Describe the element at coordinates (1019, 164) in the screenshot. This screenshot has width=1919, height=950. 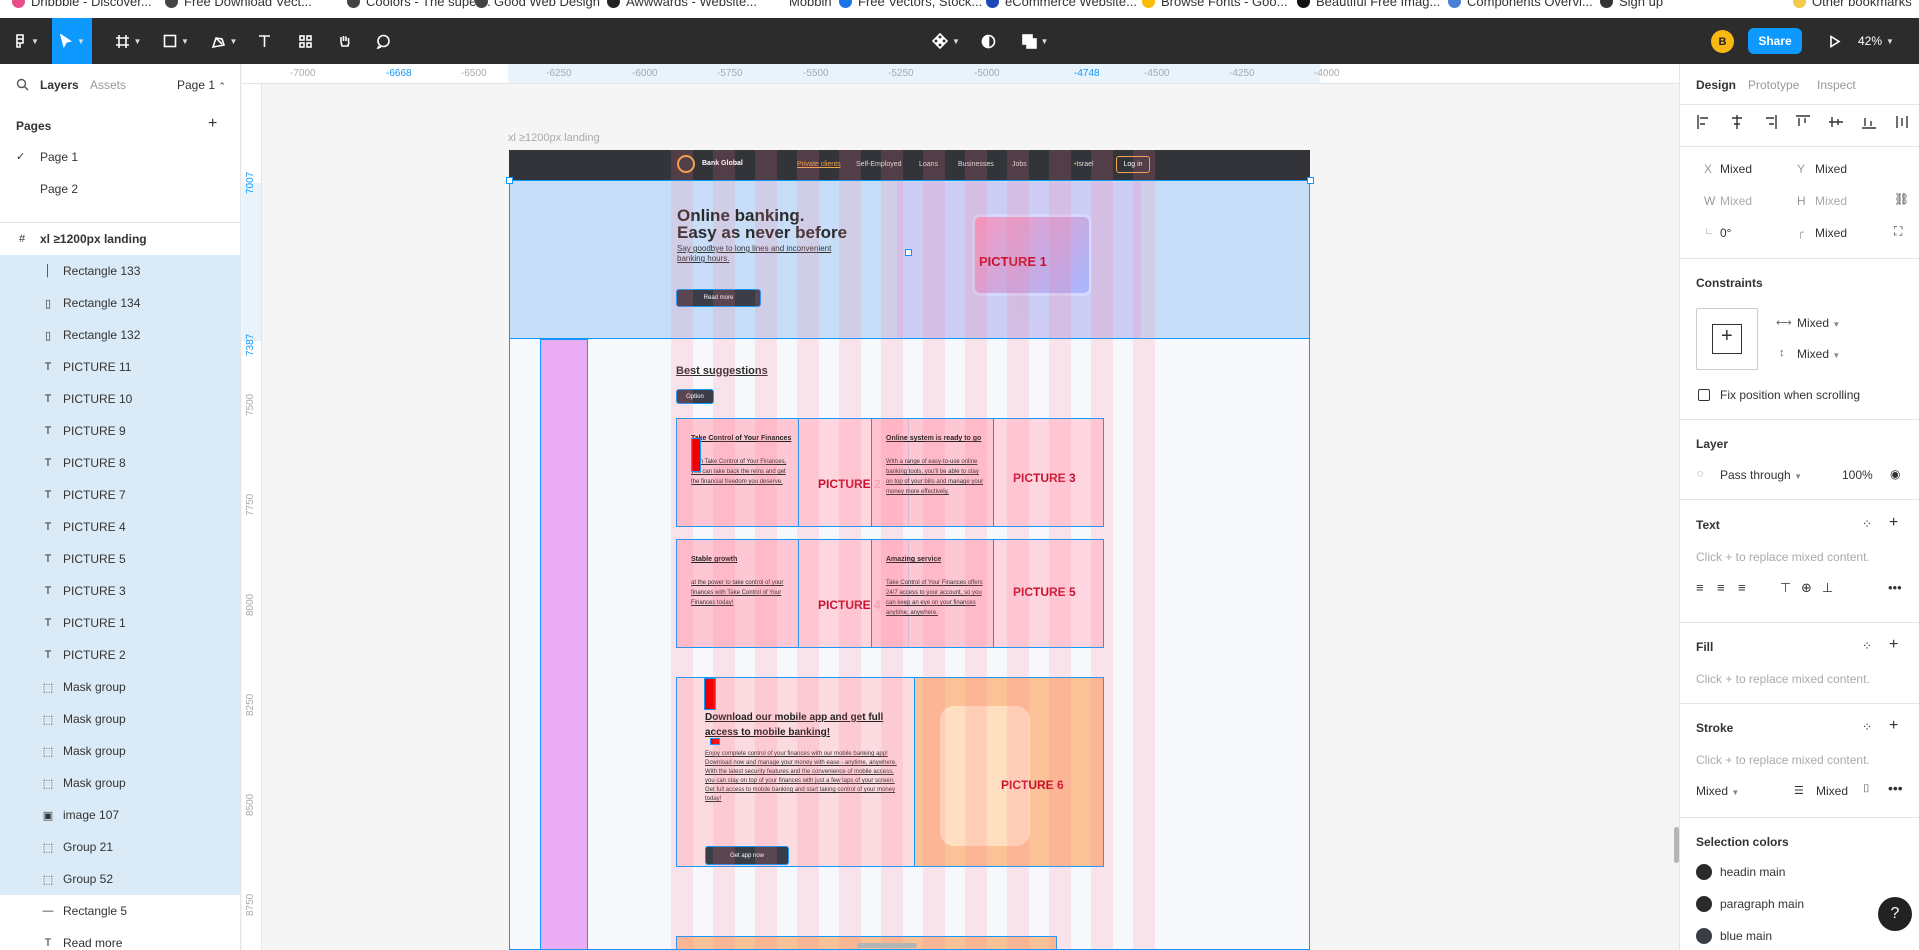
I see `nav-link-jobs: Jobs` at that location.